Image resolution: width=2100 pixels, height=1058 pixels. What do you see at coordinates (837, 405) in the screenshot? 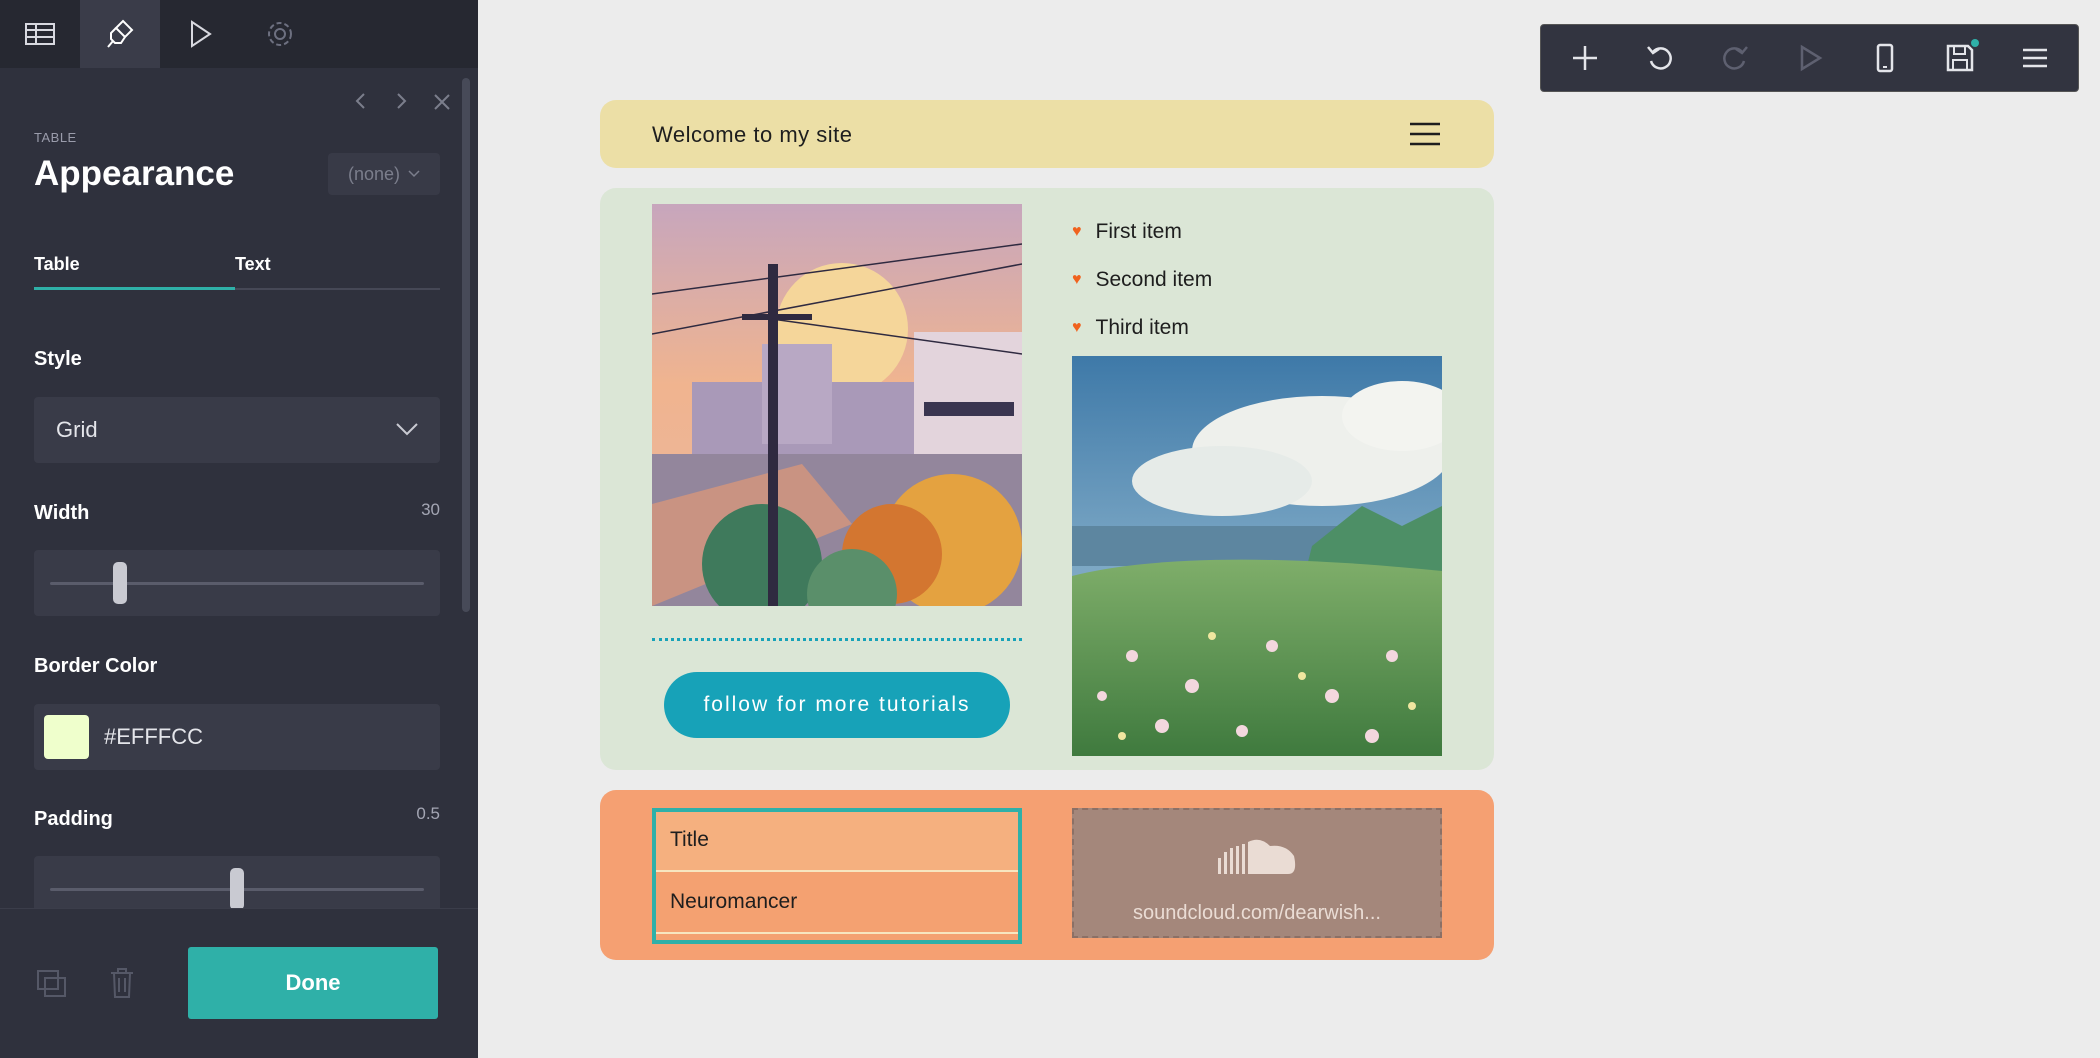
I see `sunset-town-image` at bounding box center [837, 405].